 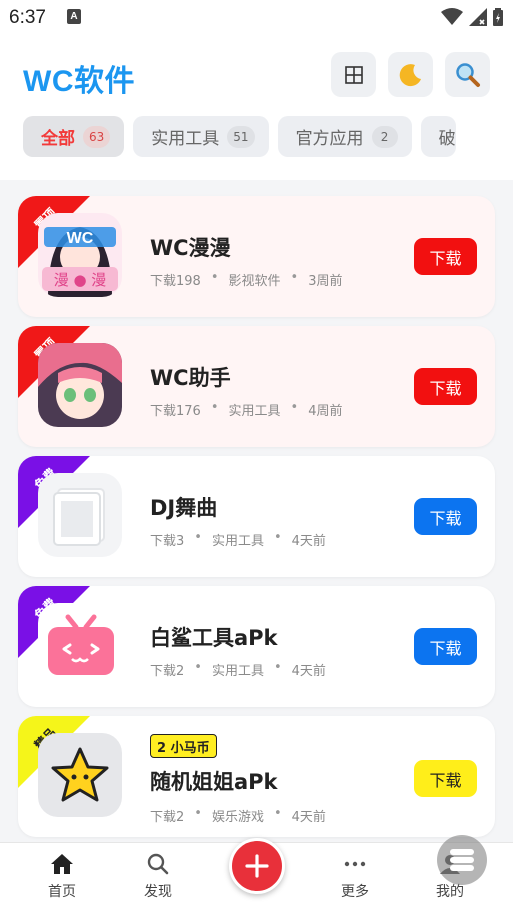 I want to click on nav-label: 我的, so click(x=450, y=892).